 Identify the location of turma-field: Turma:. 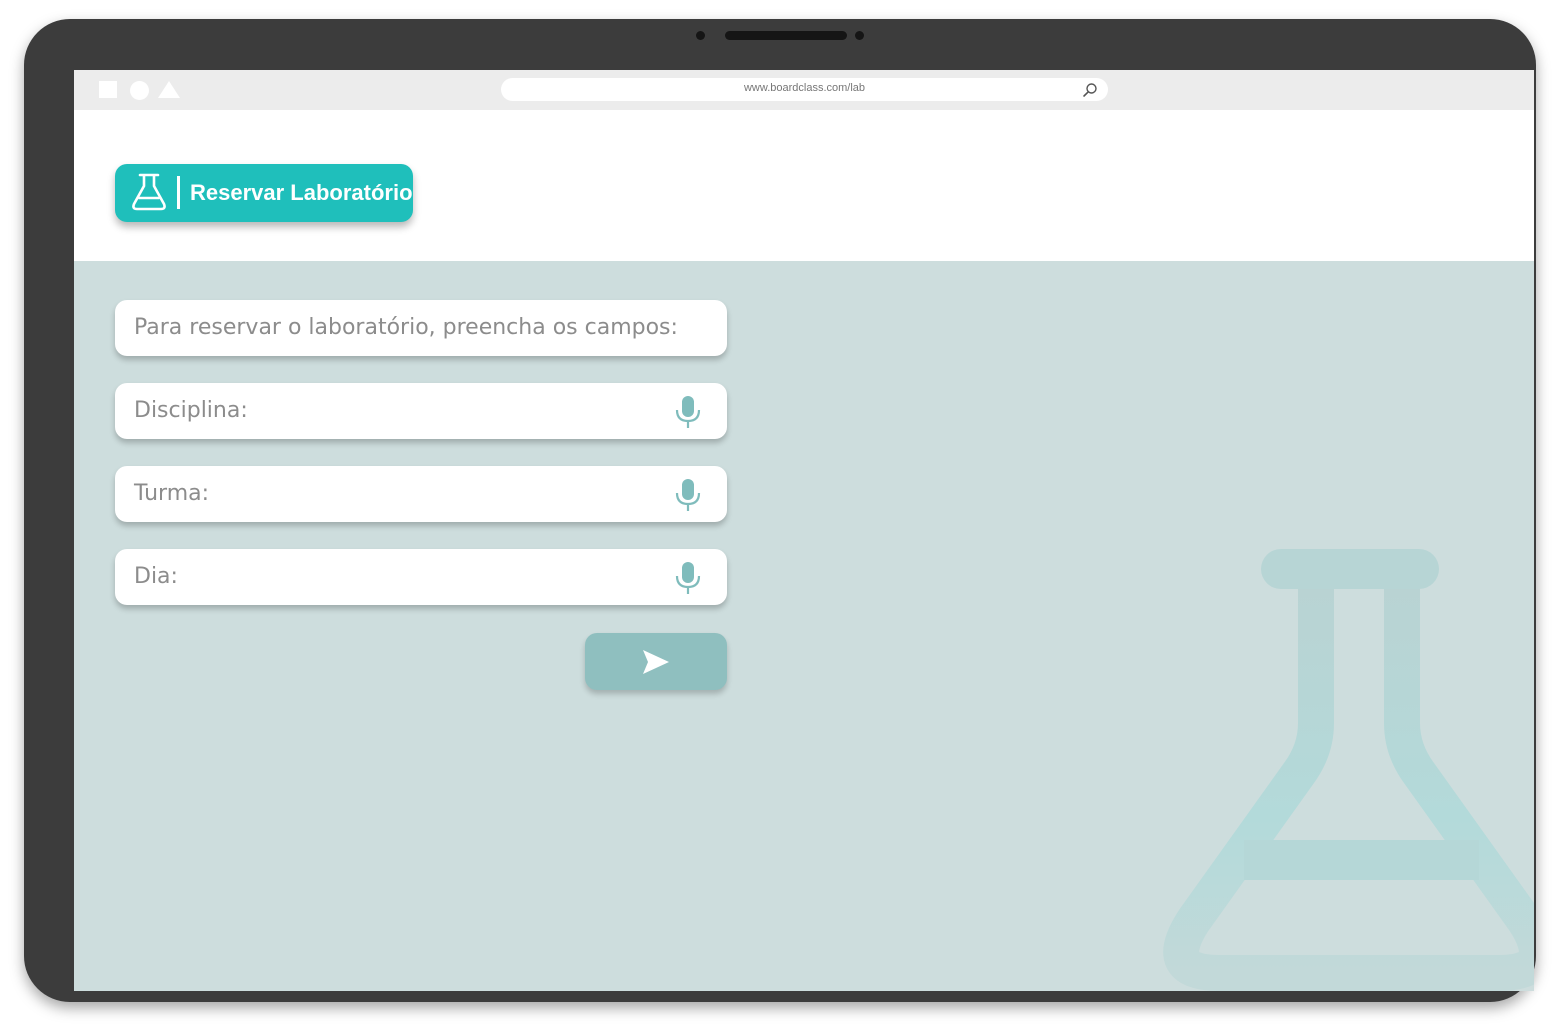
(421, 494).